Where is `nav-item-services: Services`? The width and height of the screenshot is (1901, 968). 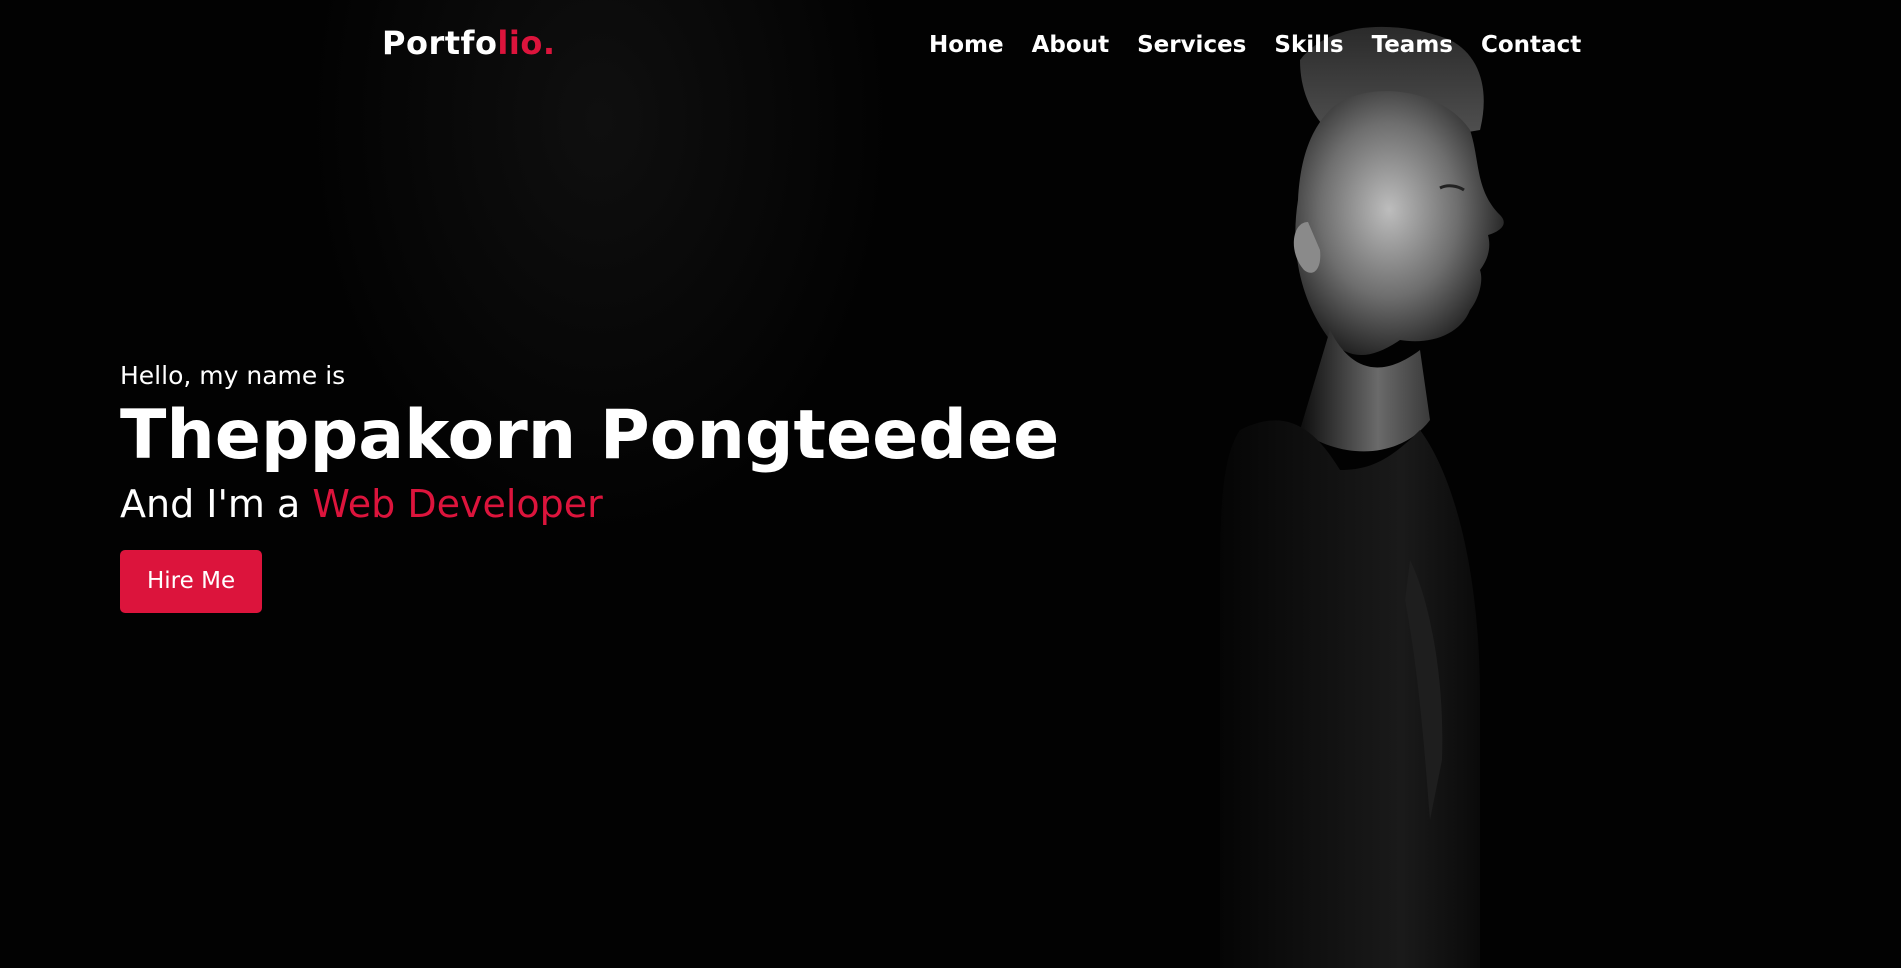 nav-item-services: Services is located at coordinates (1191, 45).